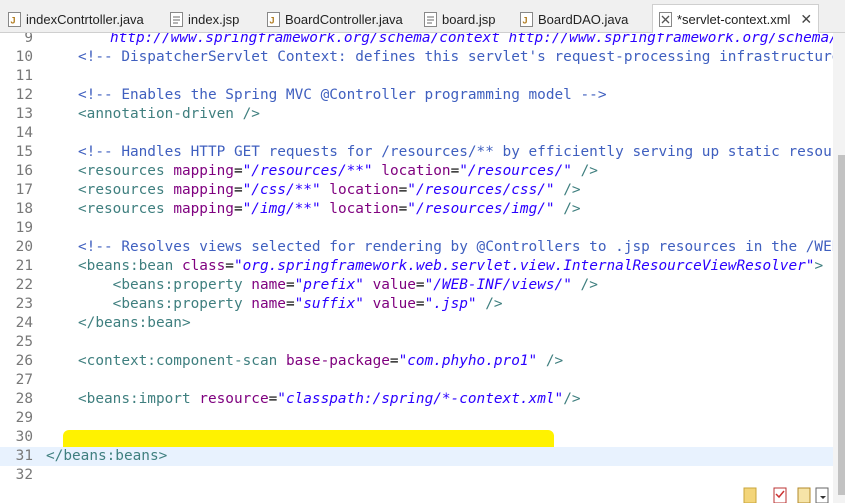  Describe the element at coordinates (24, 133) in the screenshot. I see `line-number: 14` at that location.